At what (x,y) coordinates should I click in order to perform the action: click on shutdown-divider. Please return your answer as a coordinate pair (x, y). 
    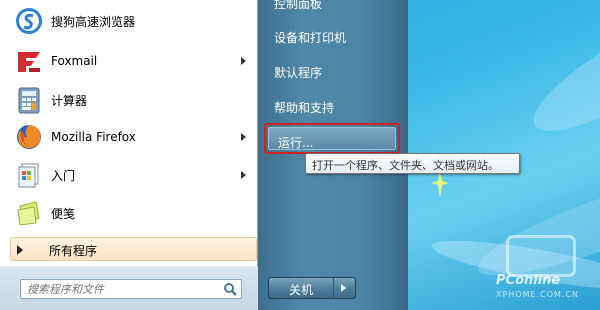
    Looking at the image, I should click on (333, 288).